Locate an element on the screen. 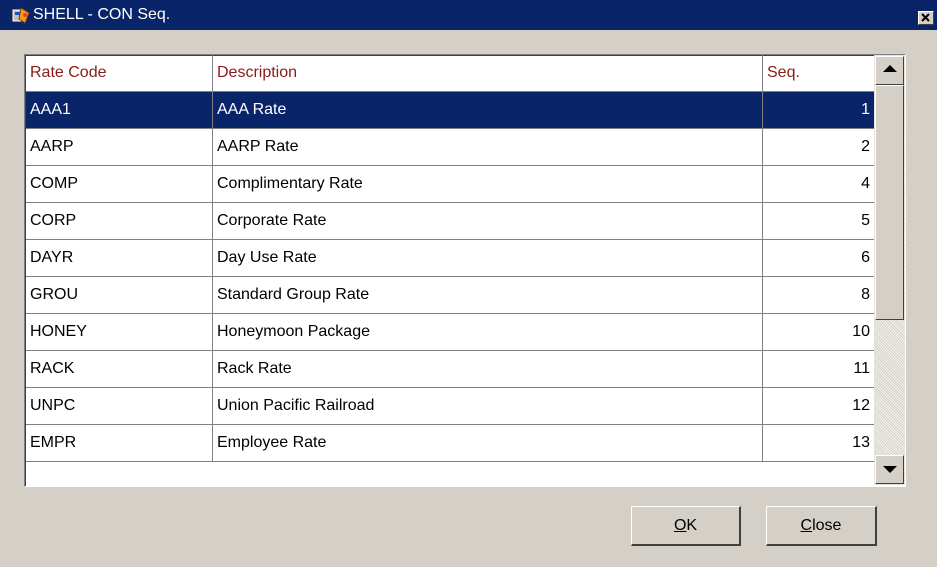  window-title: SHELL - CON Seq. is located at coordinates (102, 14).